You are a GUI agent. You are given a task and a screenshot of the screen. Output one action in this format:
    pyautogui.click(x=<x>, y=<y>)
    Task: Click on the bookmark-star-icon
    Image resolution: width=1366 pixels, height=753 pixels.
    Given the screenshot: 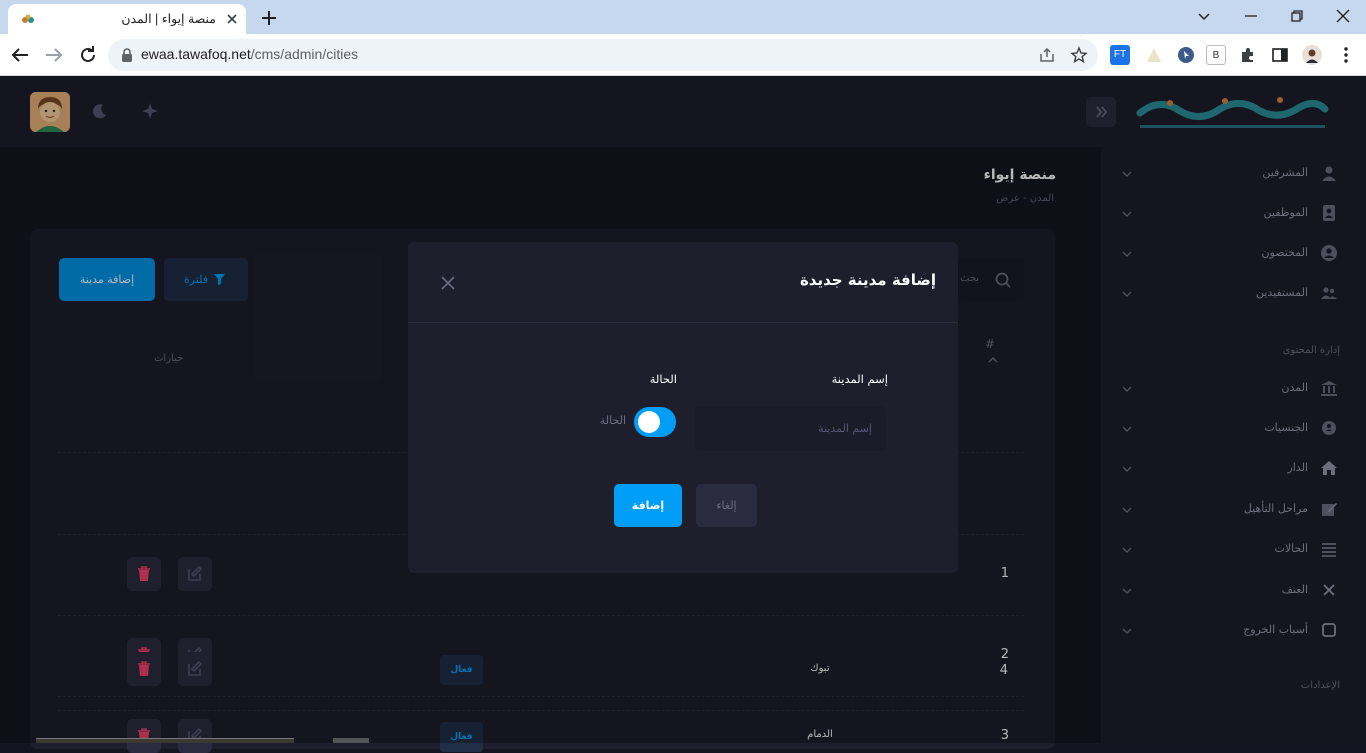 What is the action you would take?
    pyautogui.click(x=1079, y=55)
    